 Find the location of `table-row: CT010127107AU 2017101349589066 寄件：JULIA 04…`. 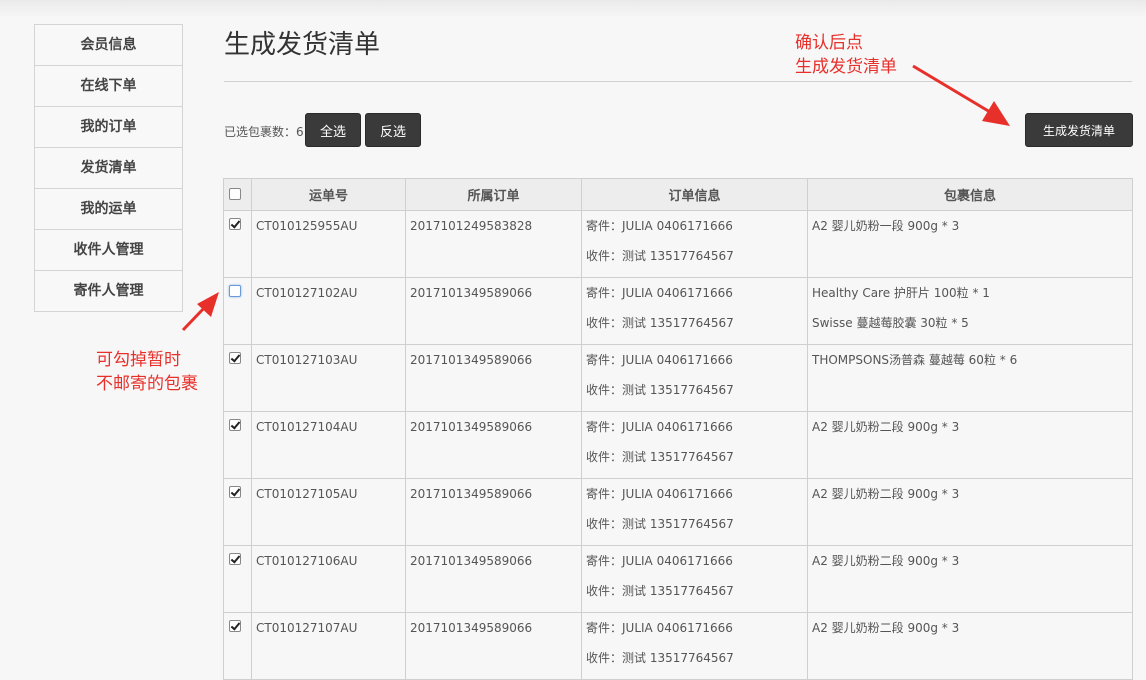

table-row: CT010127107AU 2017101349589066 寄件：JULIA 04… is located at coordinates (678, 646).